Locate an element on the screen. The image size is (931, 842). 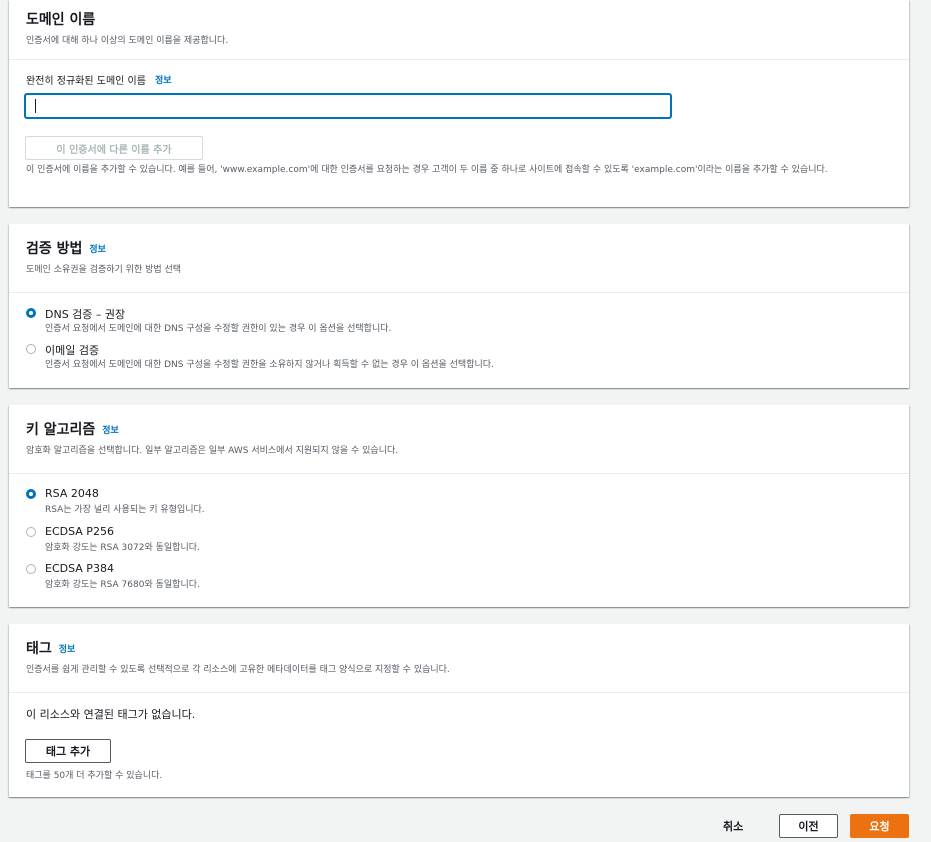
request-button: 요청 is located at coordinates (879, 826).